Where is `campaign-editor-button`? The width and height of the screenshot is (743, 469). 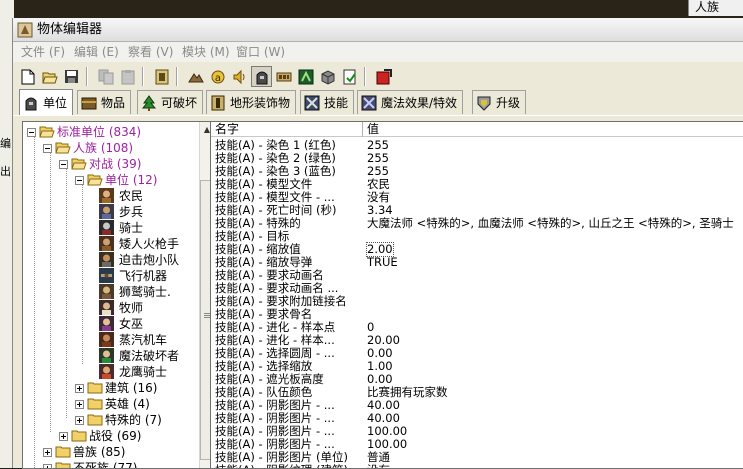
campaign-editor-button is located at coordinates (283, 76).